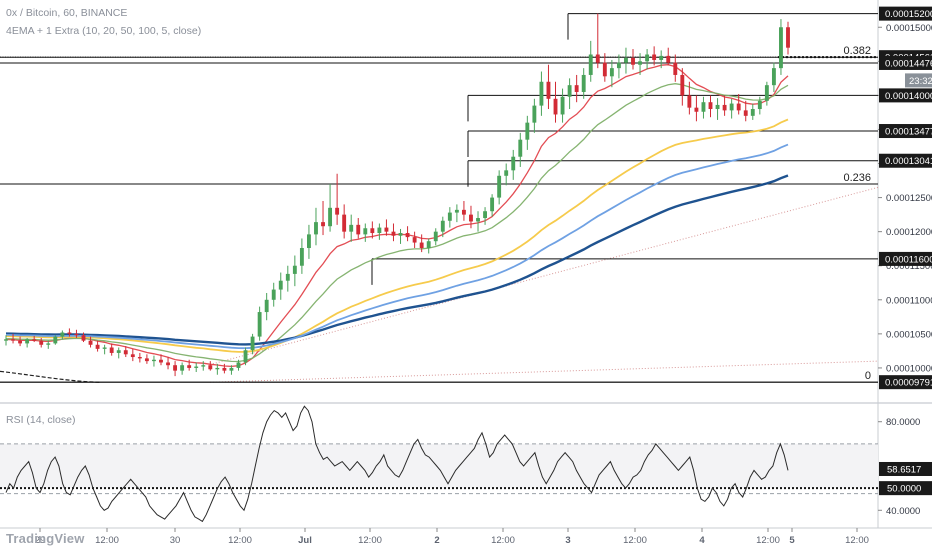 The height and width of the screenshot is (550, 932). Describe the element at coordinates (67, 13) in the screenshot. I see `symbol-title: 0x / Bitcoin, 60, BINANCE` at that location.